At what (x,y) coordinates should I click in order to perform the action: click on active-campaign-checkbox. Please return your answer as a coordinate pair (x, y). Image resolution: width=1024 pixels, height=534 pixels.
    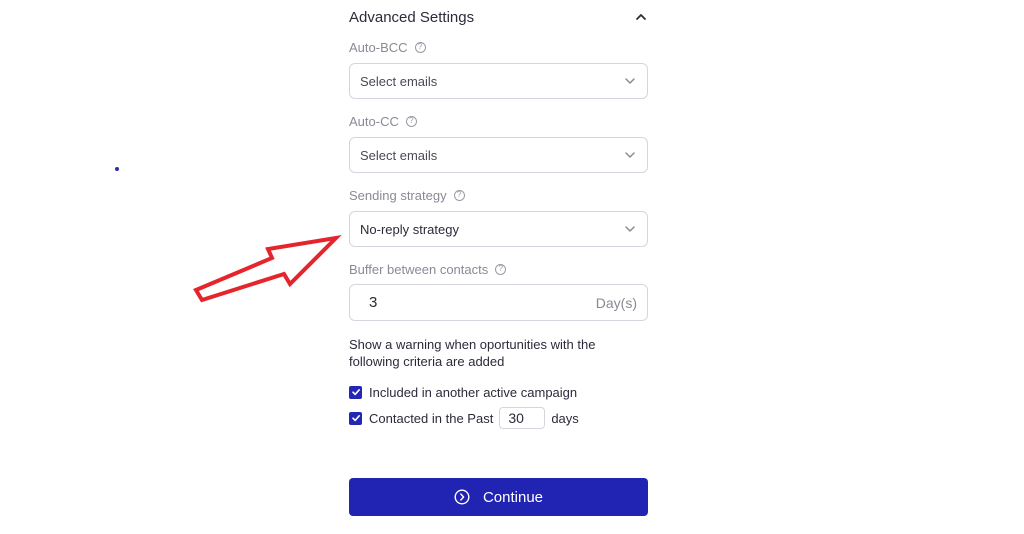
    Looking at the image, I should click on (355, 392).